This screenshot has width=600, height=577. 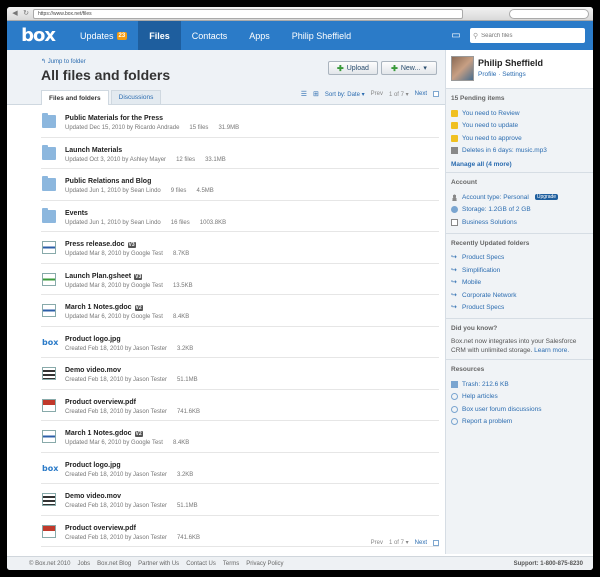 I want to click on file-name: Launch Plan.gsheet V3, so click(x=104, y=276).